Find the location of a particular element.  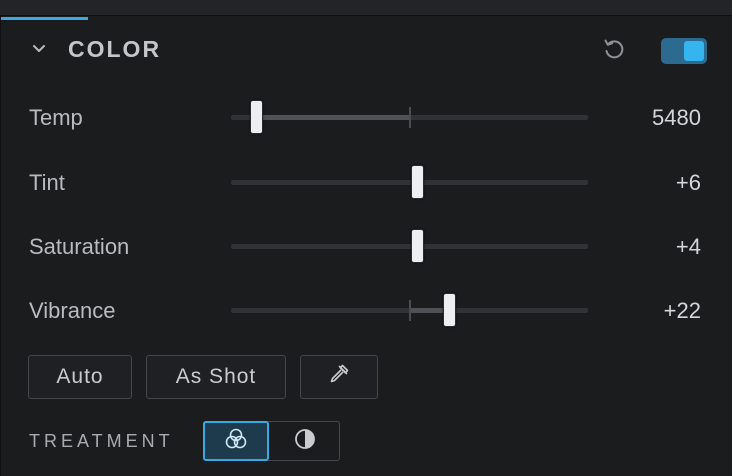

toggle-knob is located at coordinates (694, 51).